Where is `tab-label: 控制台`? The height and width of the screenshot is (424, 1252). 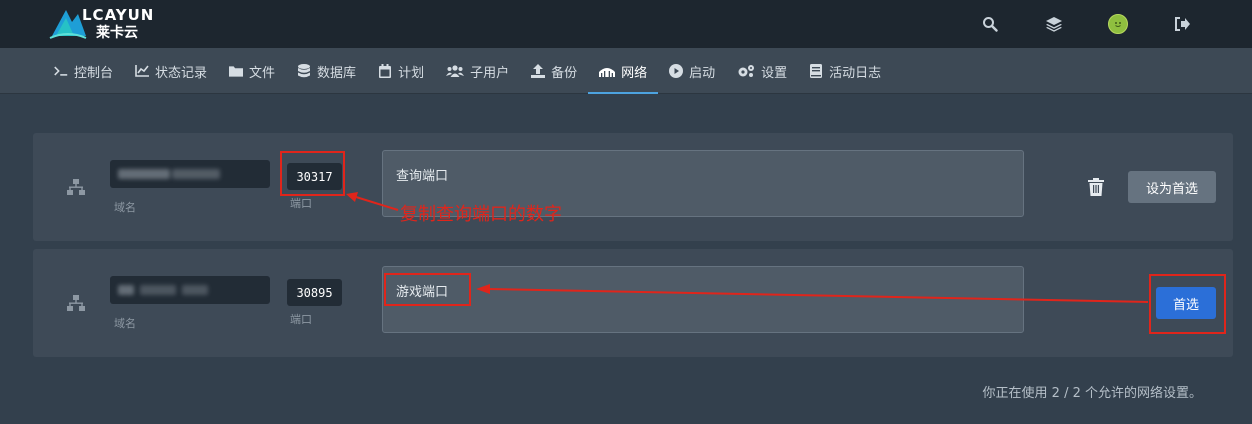
tab-label: 控制台 is located at coordinates (94, 73).